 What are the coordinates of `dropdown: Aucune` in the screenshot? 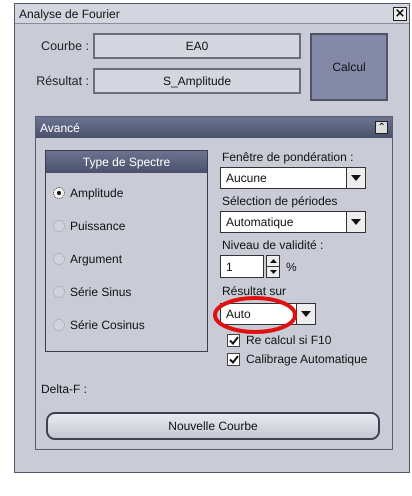 It's located at (293, 178).